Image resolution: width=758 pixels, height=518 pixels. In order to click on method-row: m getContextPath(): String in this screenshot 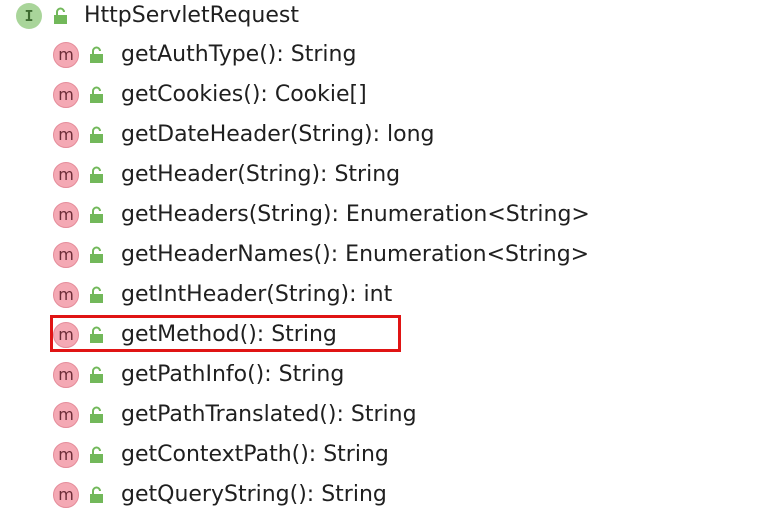, I will do `click(379, 455)`.